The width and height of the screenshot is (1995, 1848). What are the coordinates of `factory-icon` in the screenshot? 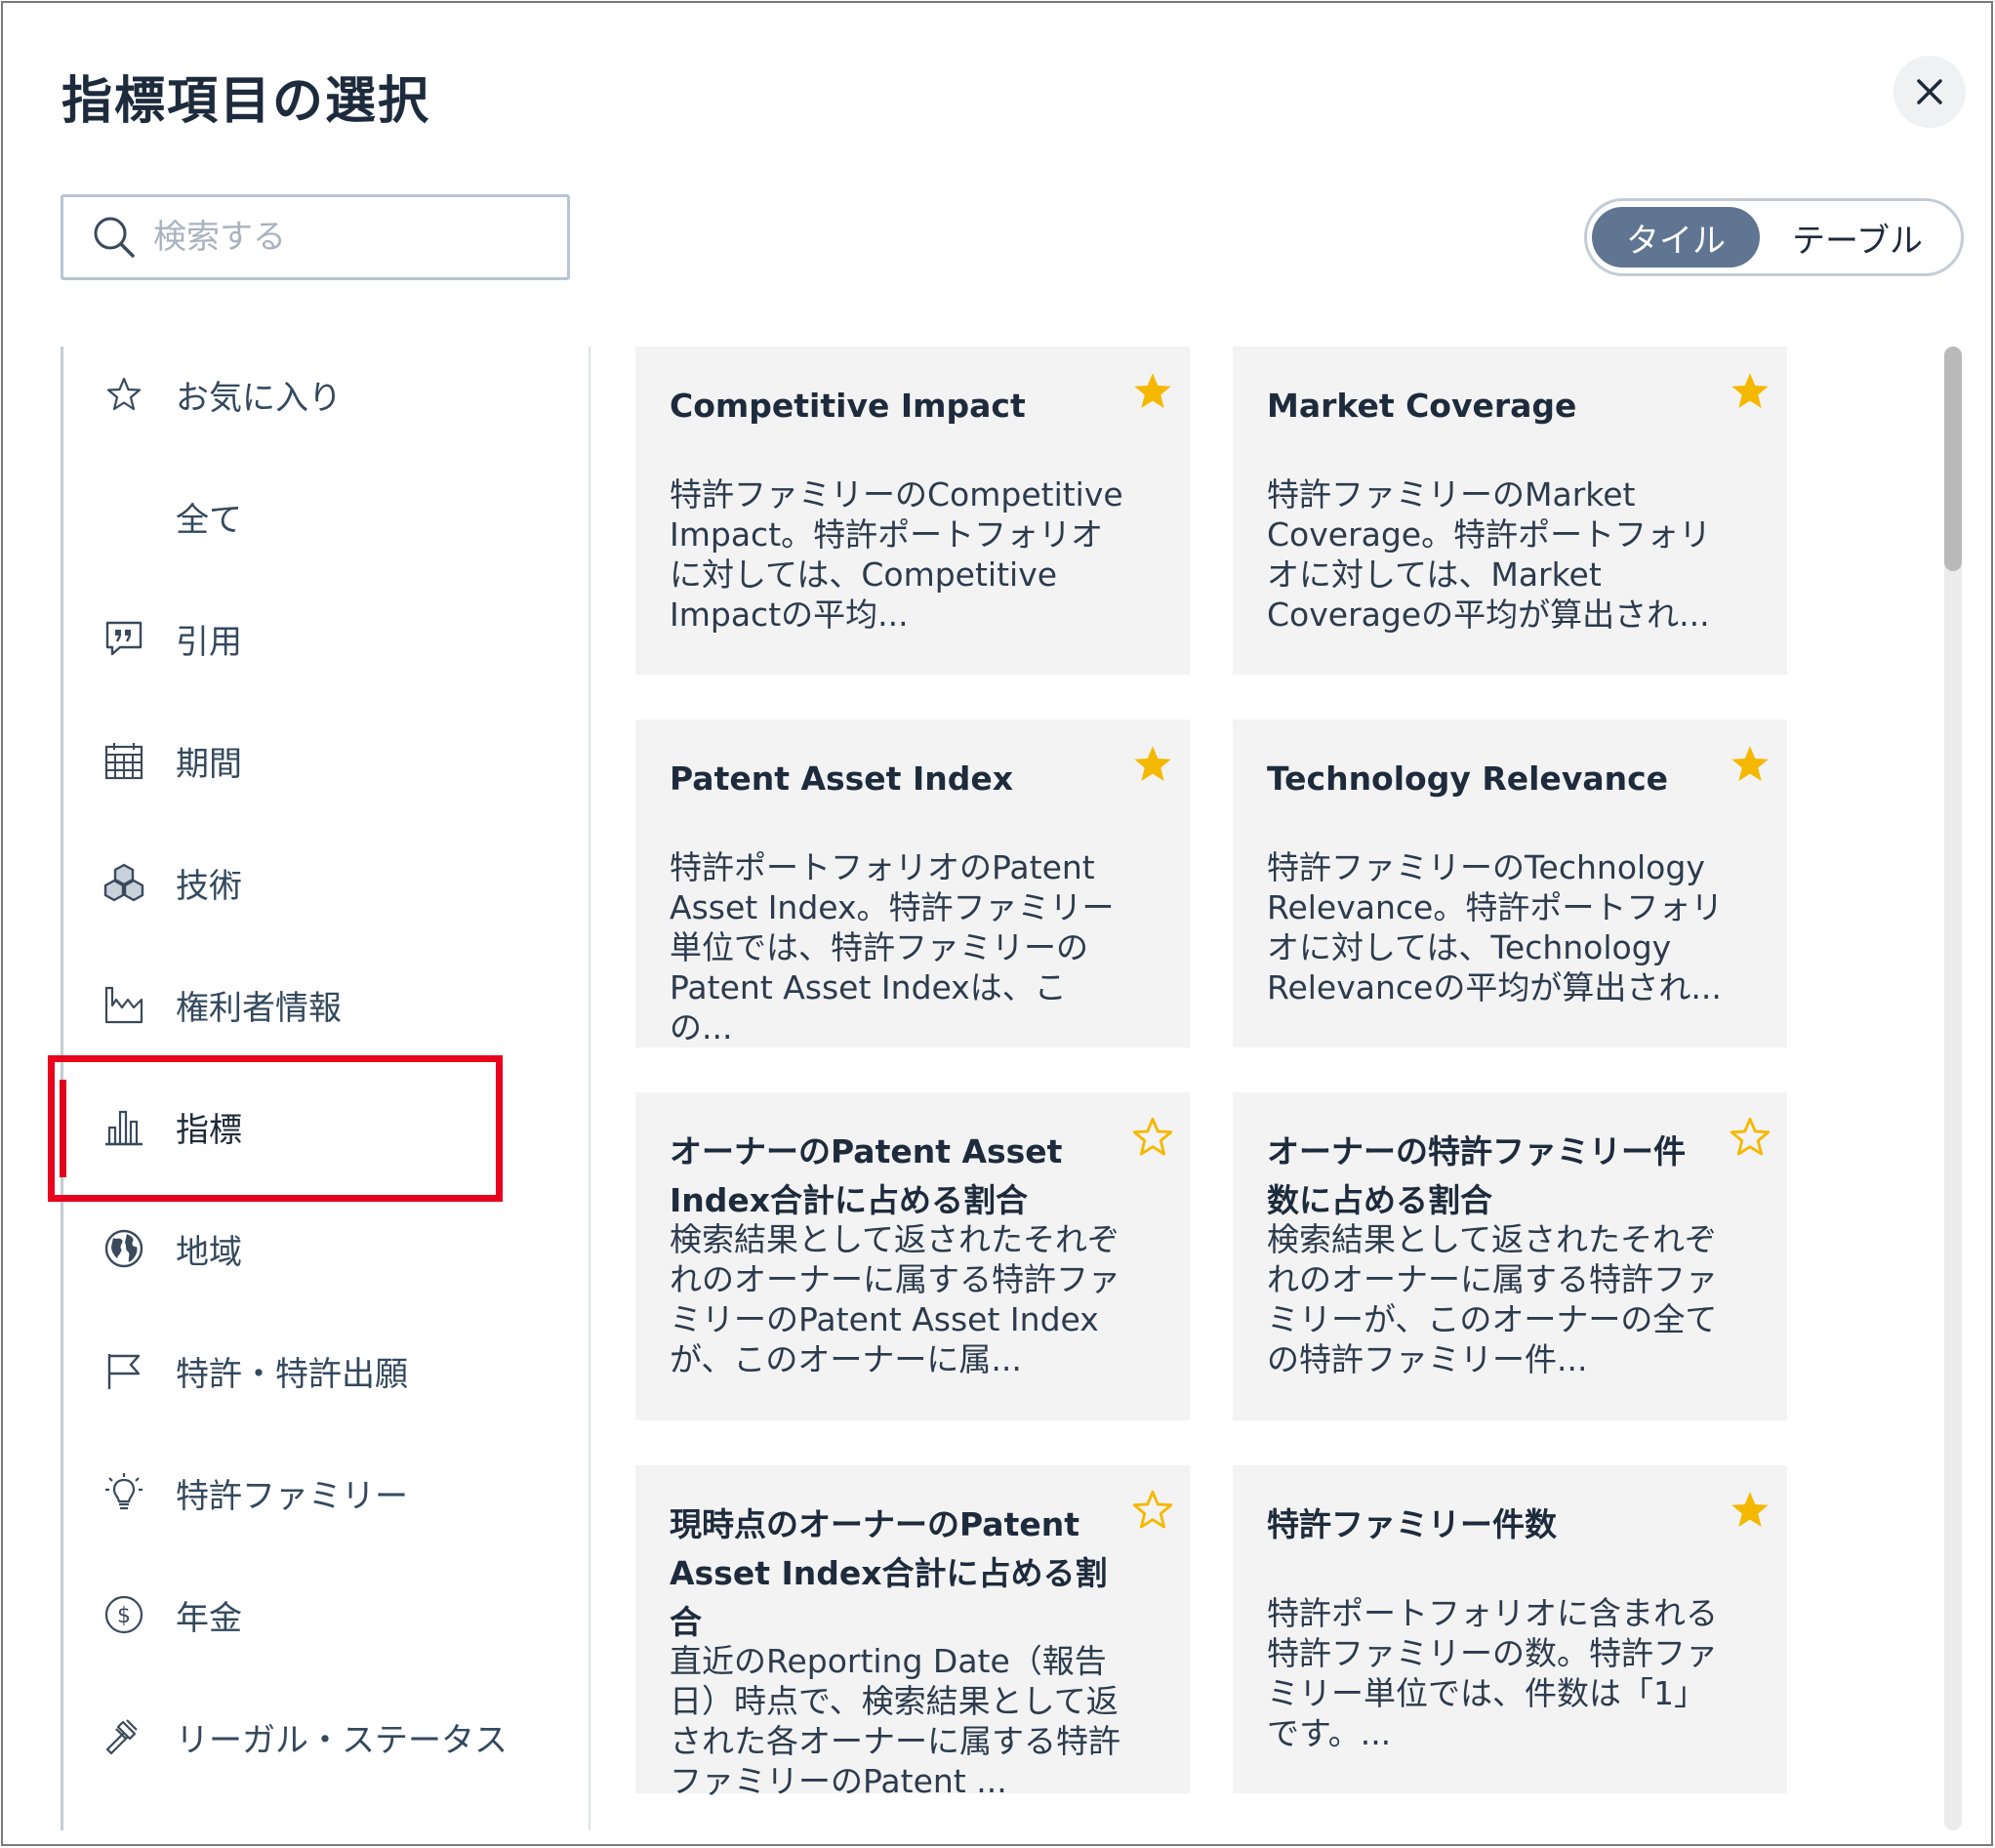 It's located at (124, 1004).